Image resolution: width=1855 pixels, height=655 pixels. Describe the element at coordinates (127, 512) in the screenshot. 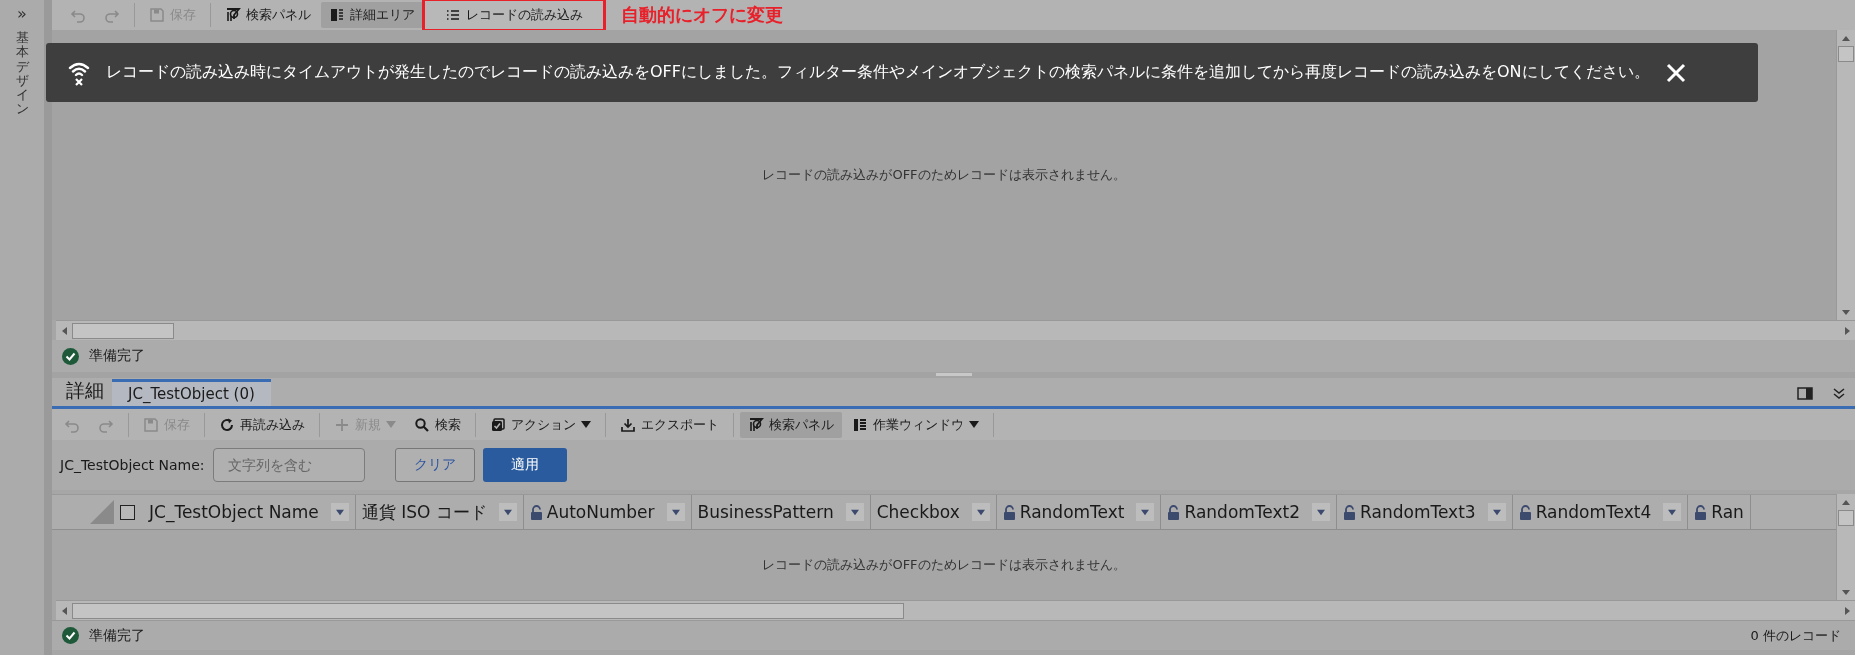

I see `select-all-checkbox` at that location.